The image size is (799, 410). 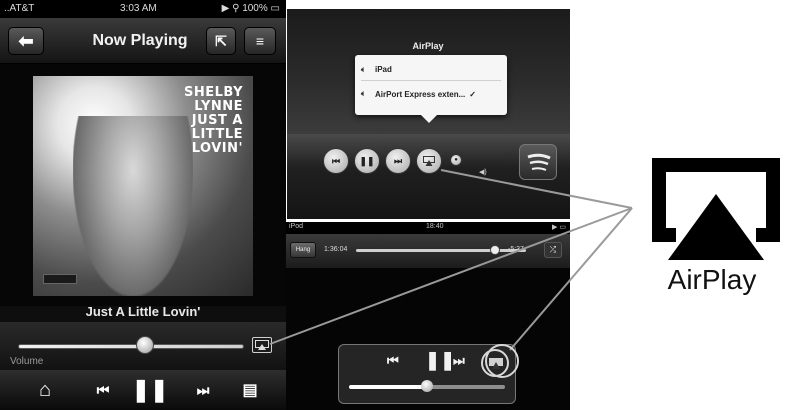 I want to click on share-button: ⇱, so click(x=221, y=41).